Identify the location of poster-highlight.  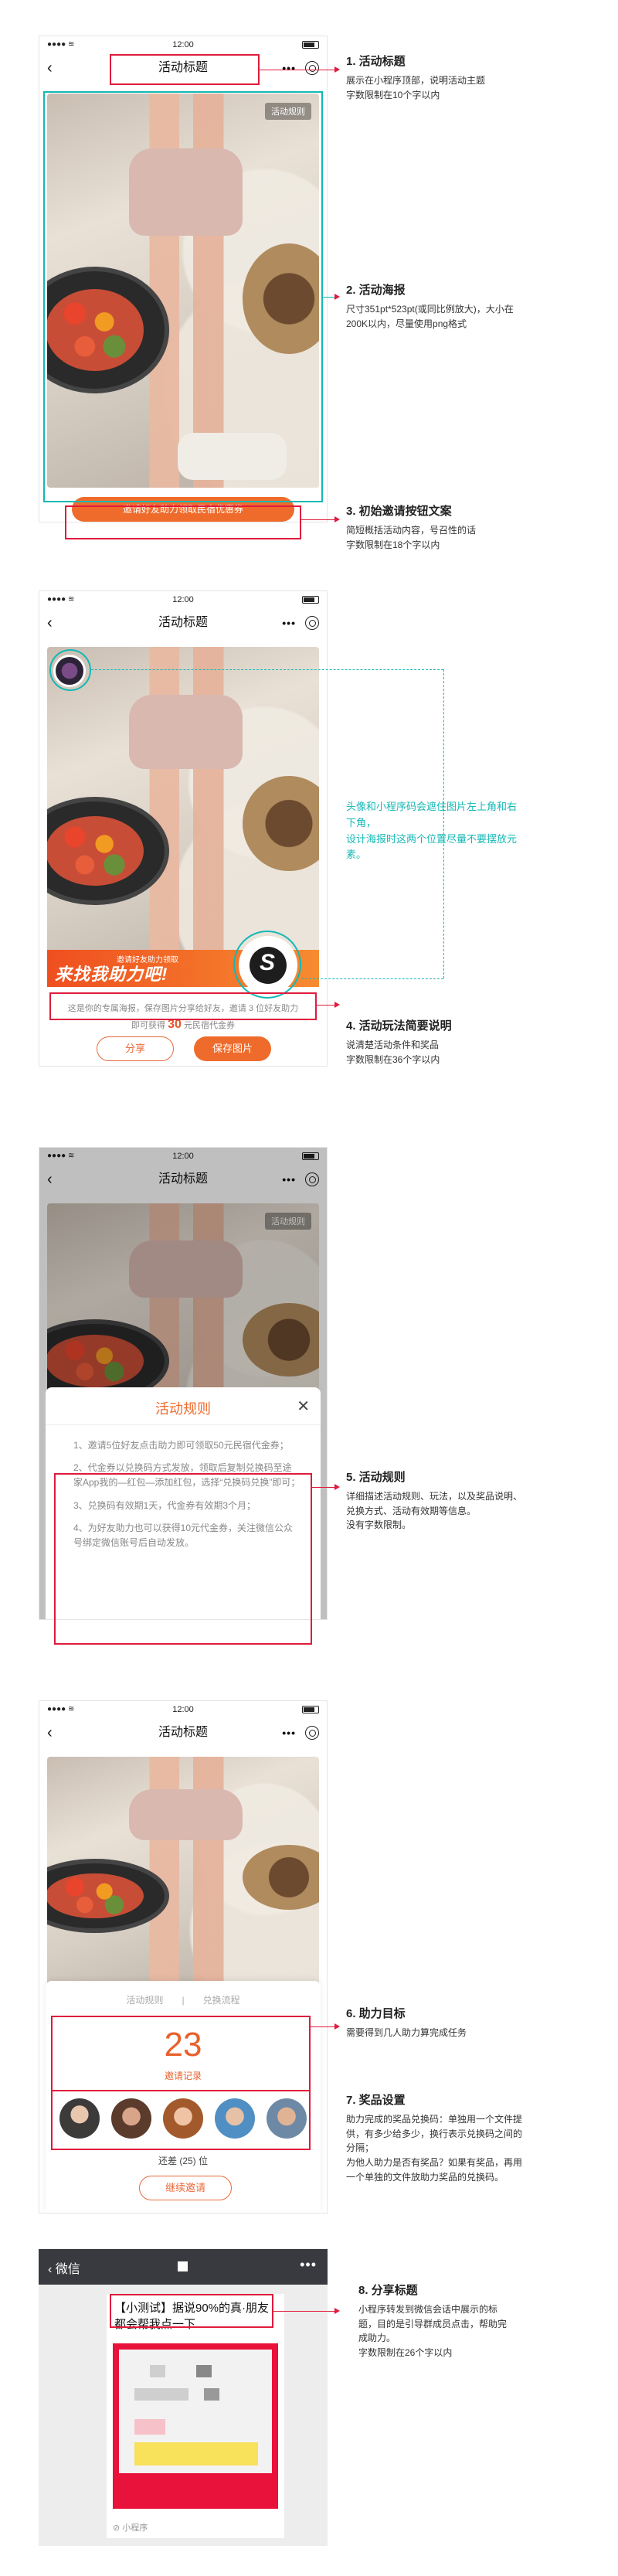
(183, 296).